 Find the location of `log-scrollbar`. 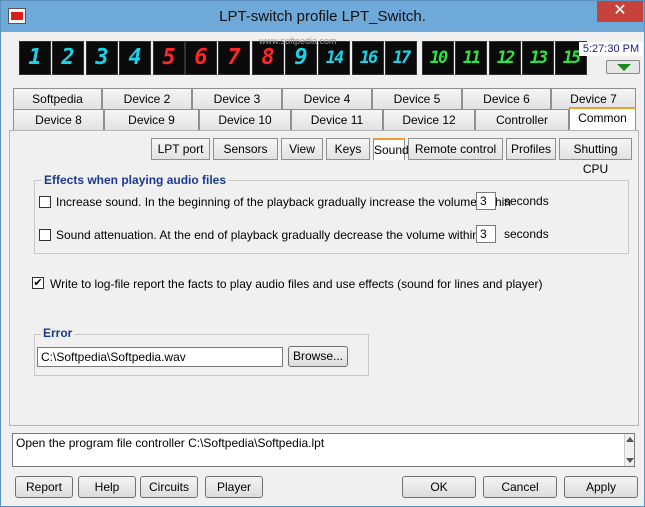

log-scrollbar is located at coordinates (629, 450).